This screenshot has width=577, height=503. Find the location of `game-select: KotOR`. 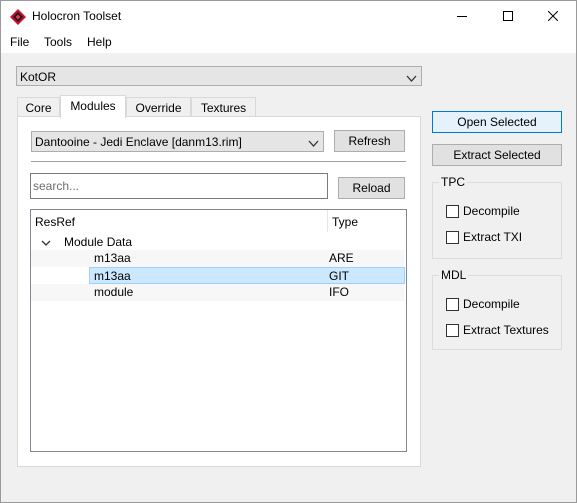

game-select: KotOR is located at coordinates (219, 76).